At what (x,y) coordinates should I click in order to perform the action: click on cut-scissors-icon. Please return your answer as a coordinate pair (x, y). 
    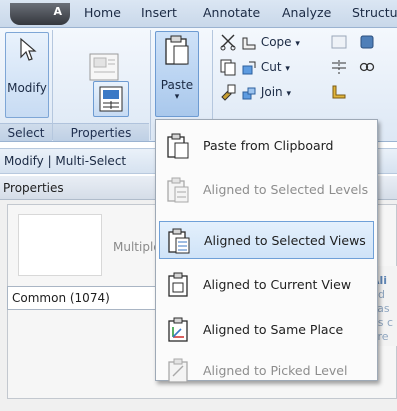
    Looking at the image, I should click on (228, 42).